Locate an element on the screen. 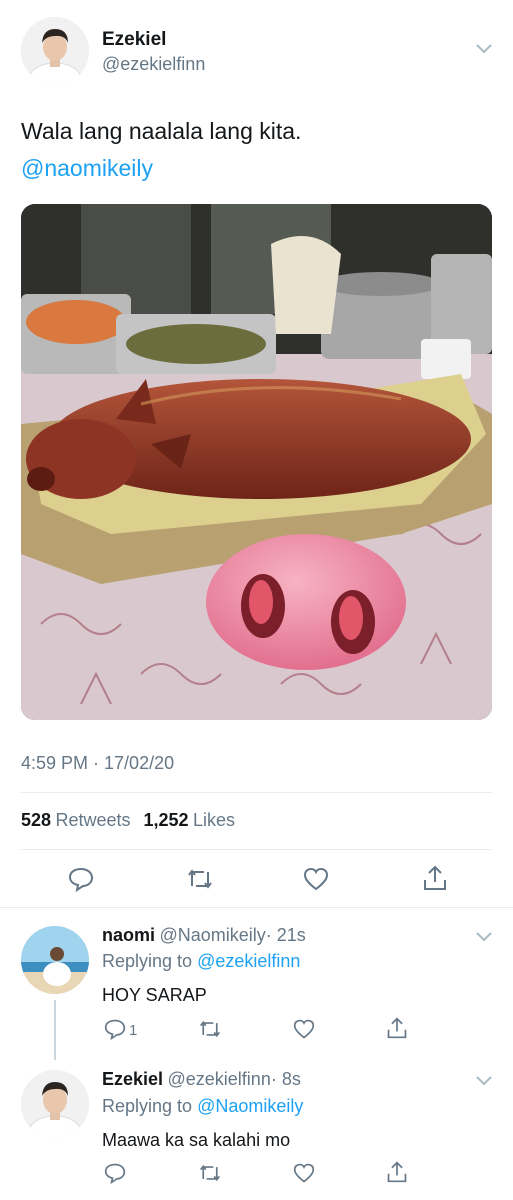  reply-author-handle: @ezekielfinn is located at coordinates (219, 1079).